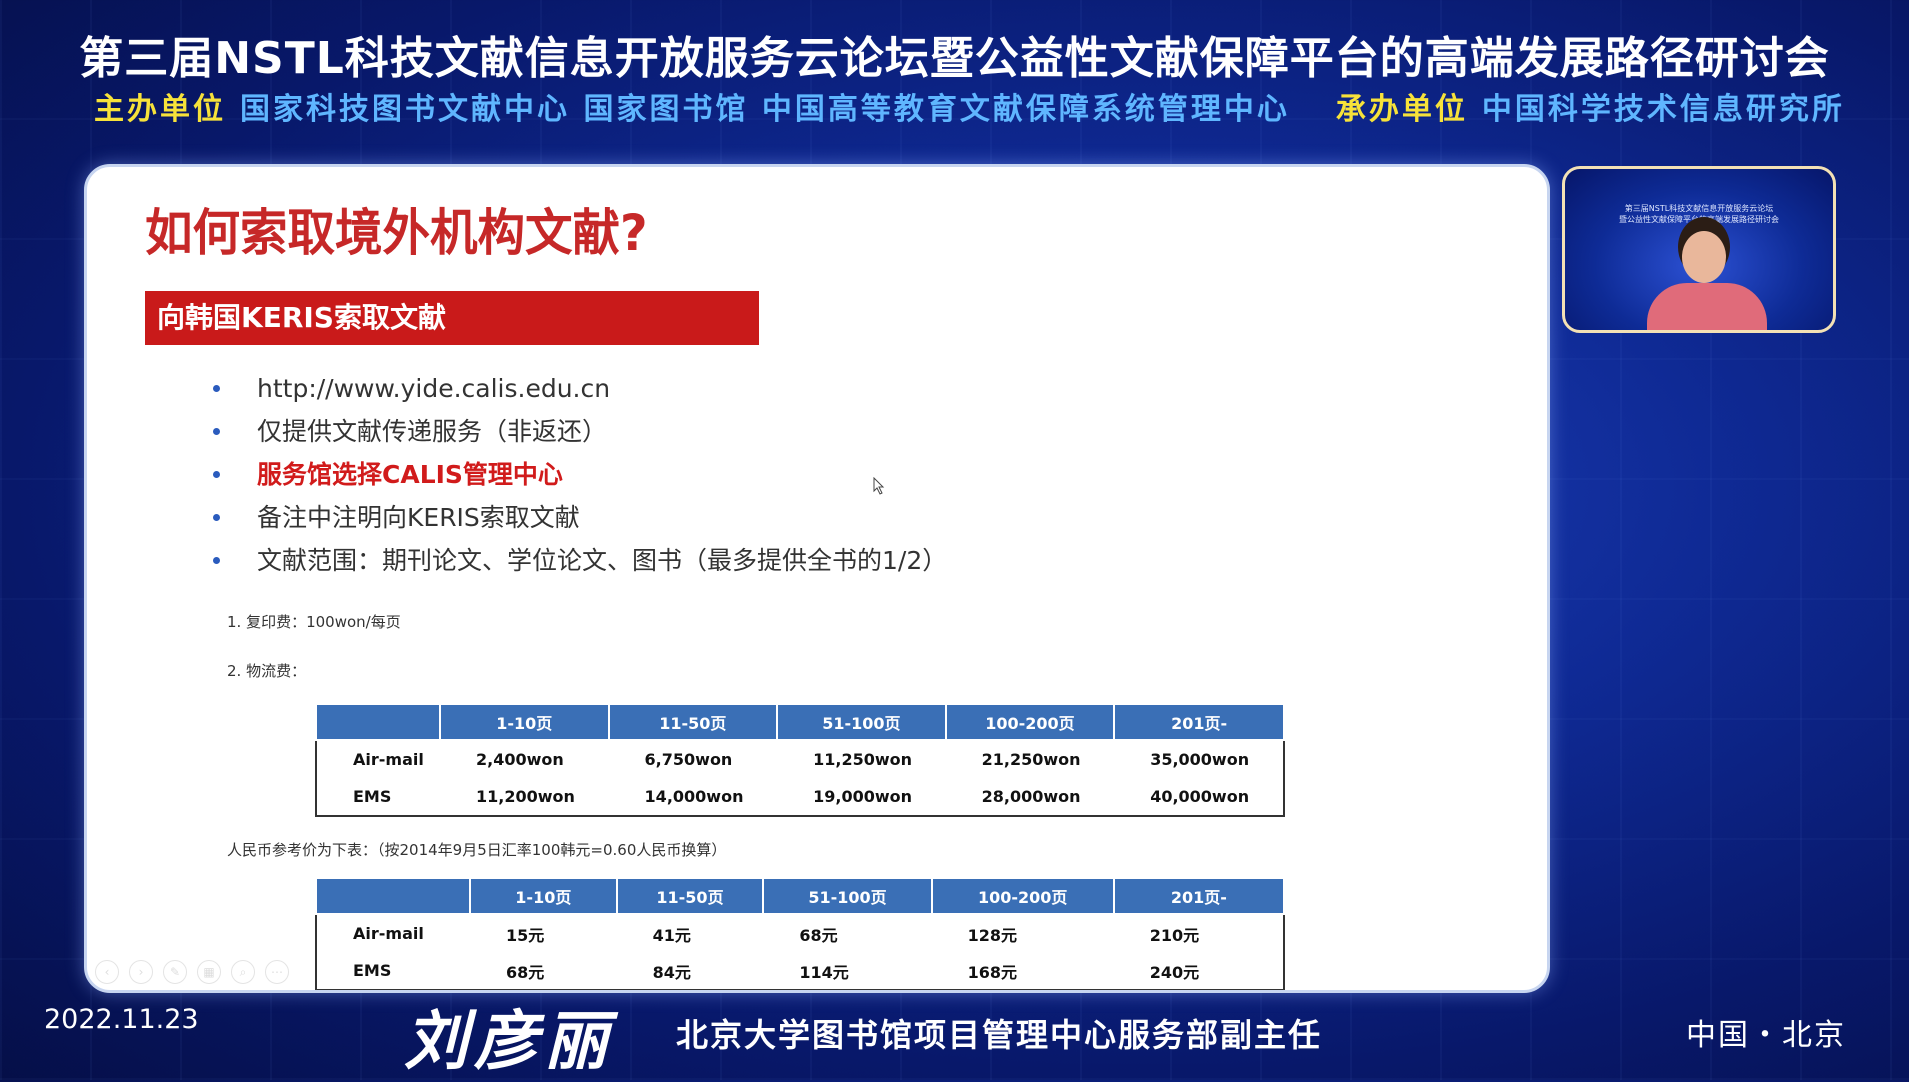 The width and height of the screenshot is (1909, 1082). What do you see at coordinates (1704, 257) in the screenshot?
I see `speaker-head` at bounding box center [1704, 257].